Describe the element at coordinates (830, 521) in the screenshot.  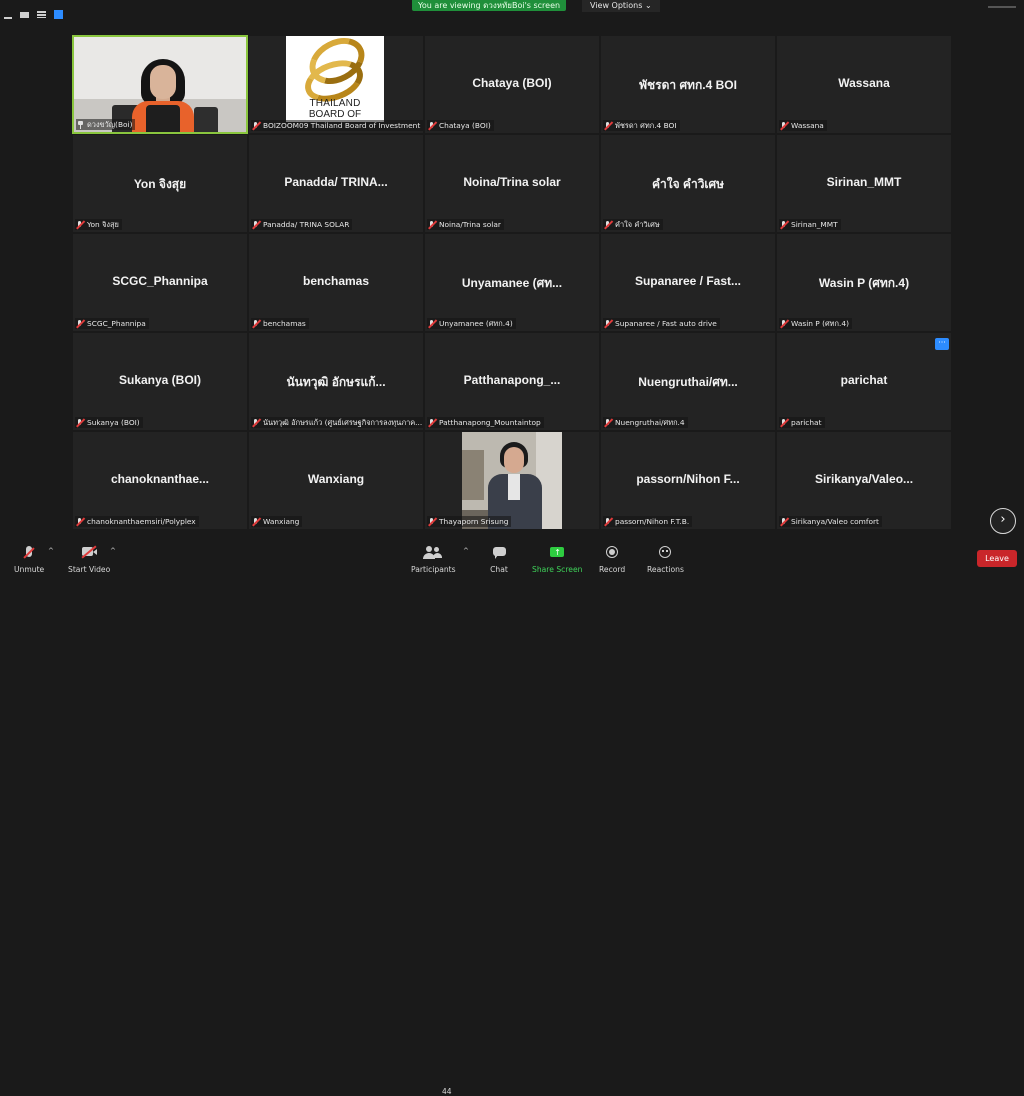
I see `participant-name-label: Sirikanya/Valeo comfort` at that location.